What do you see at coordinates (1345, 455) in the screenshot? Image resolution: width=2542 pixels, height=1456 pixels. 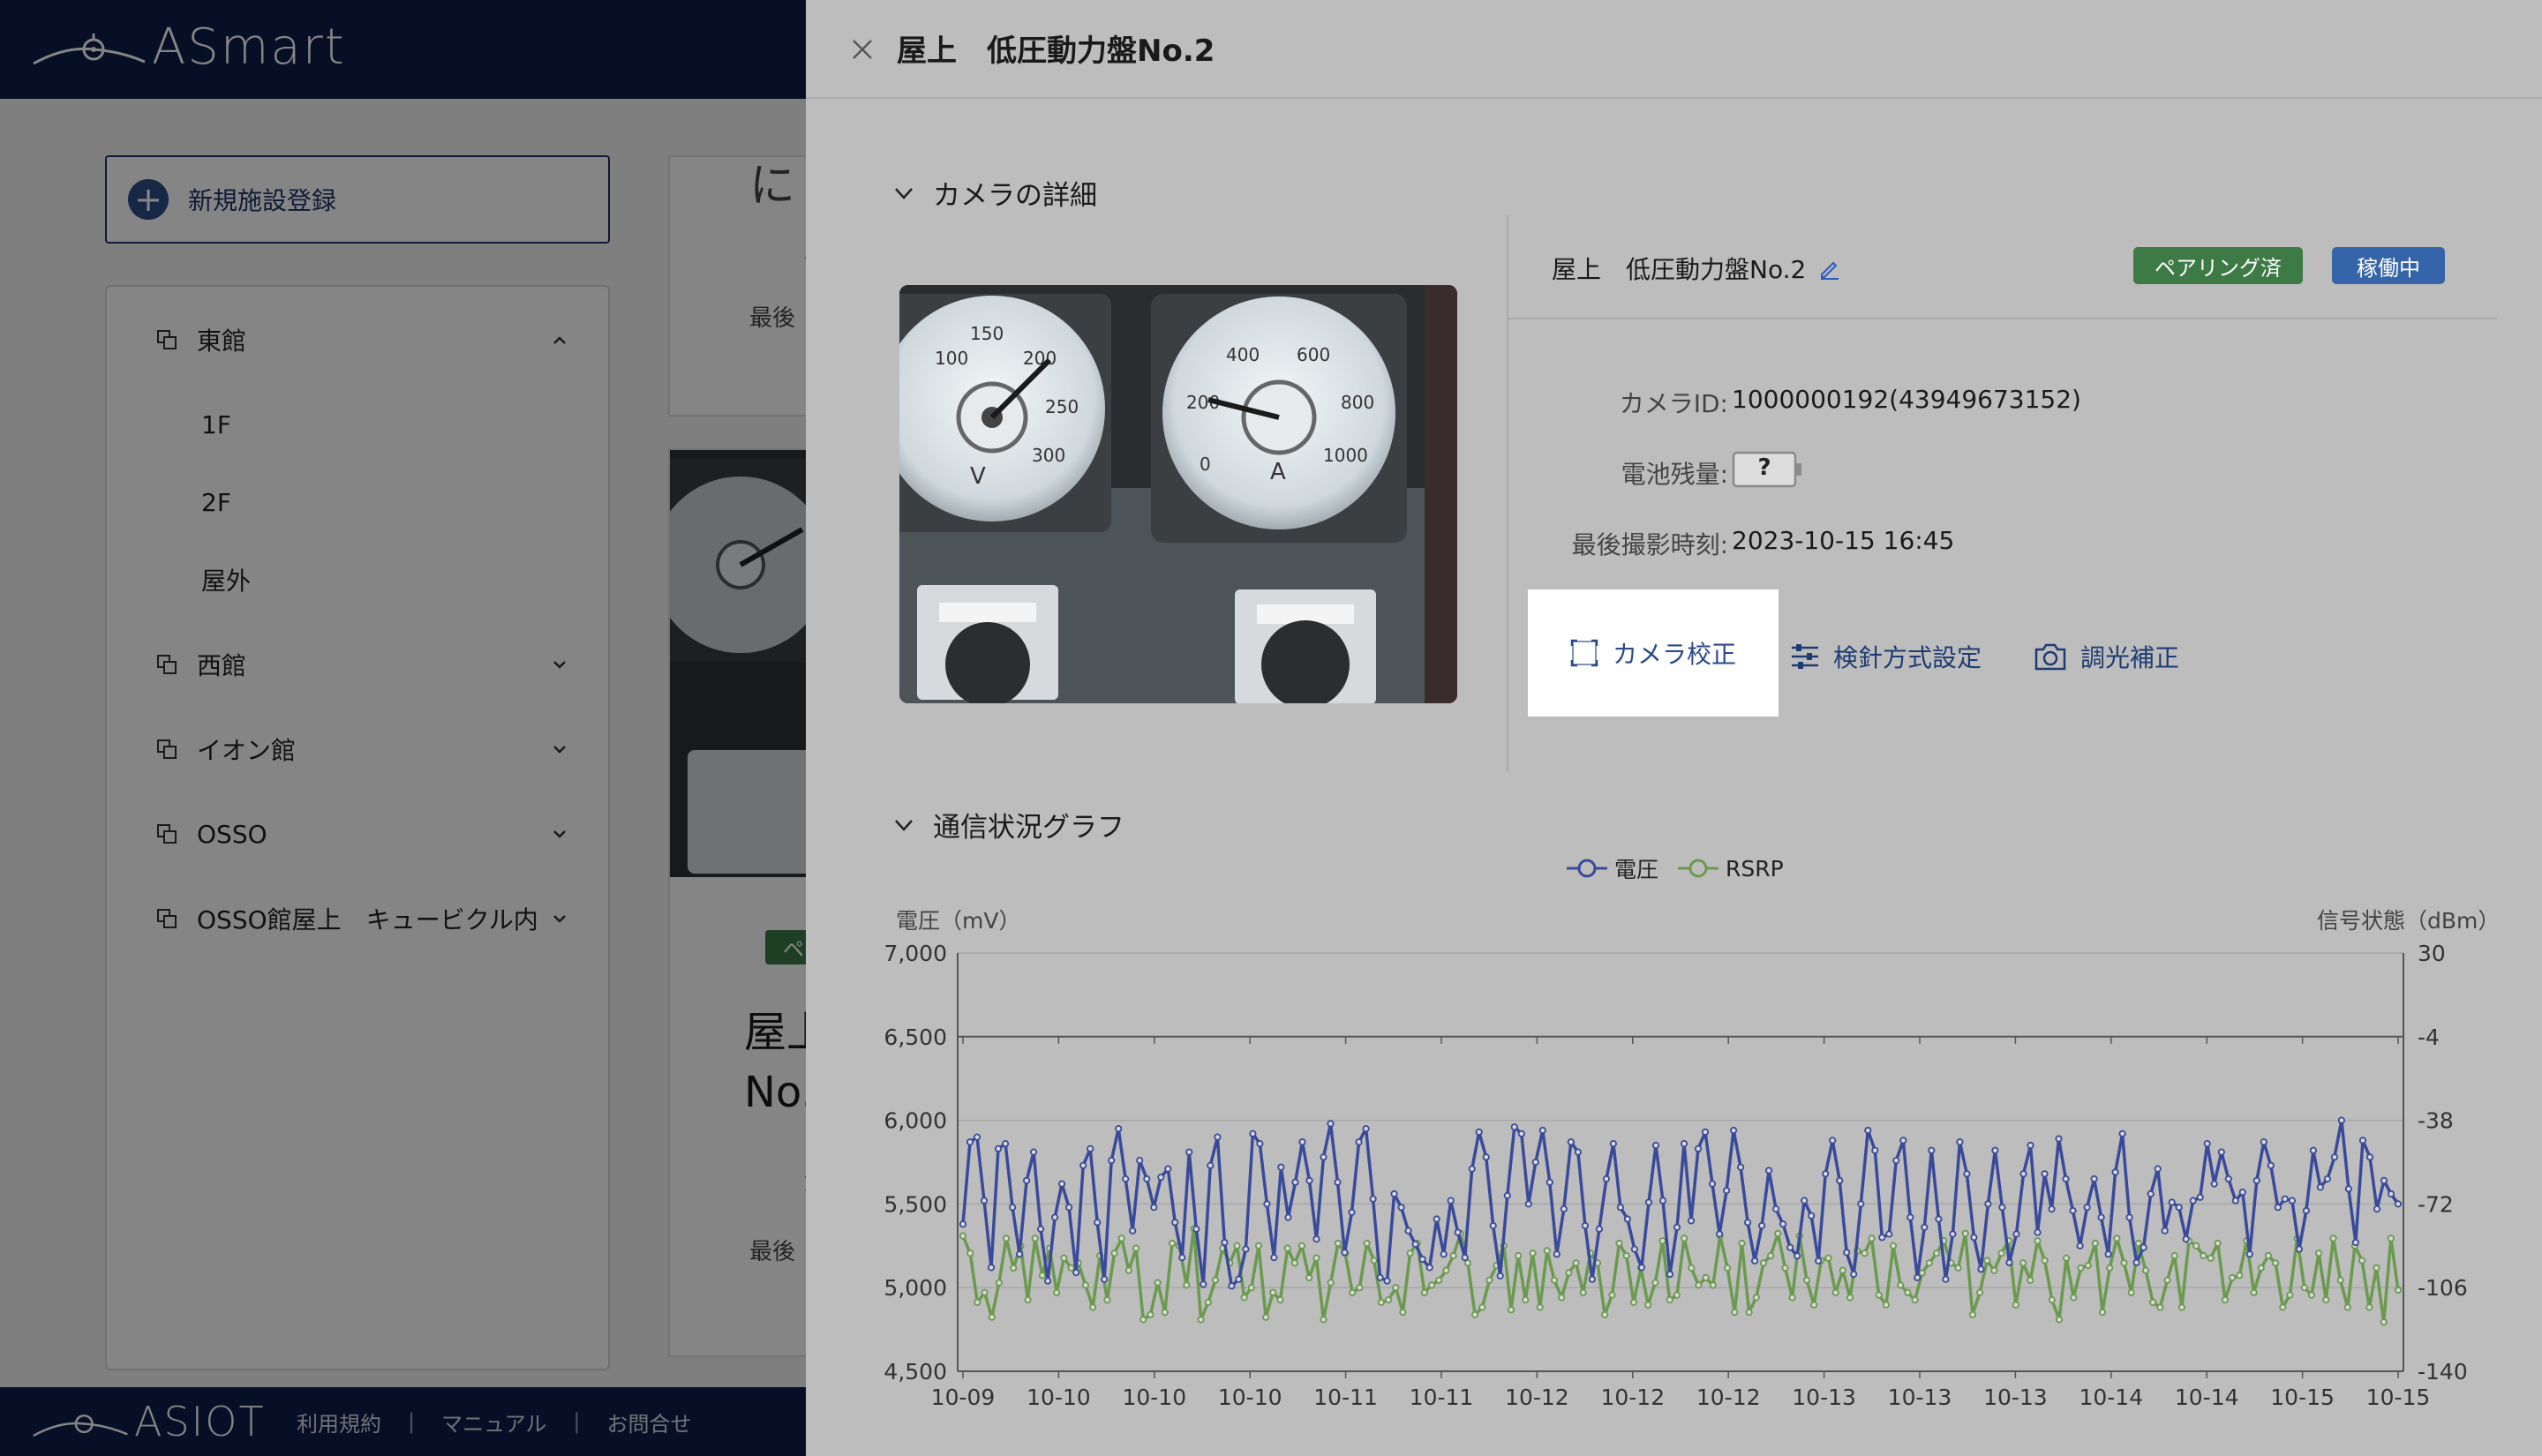 I see `svg-text: 1000` at bounding box center [1345, 455].